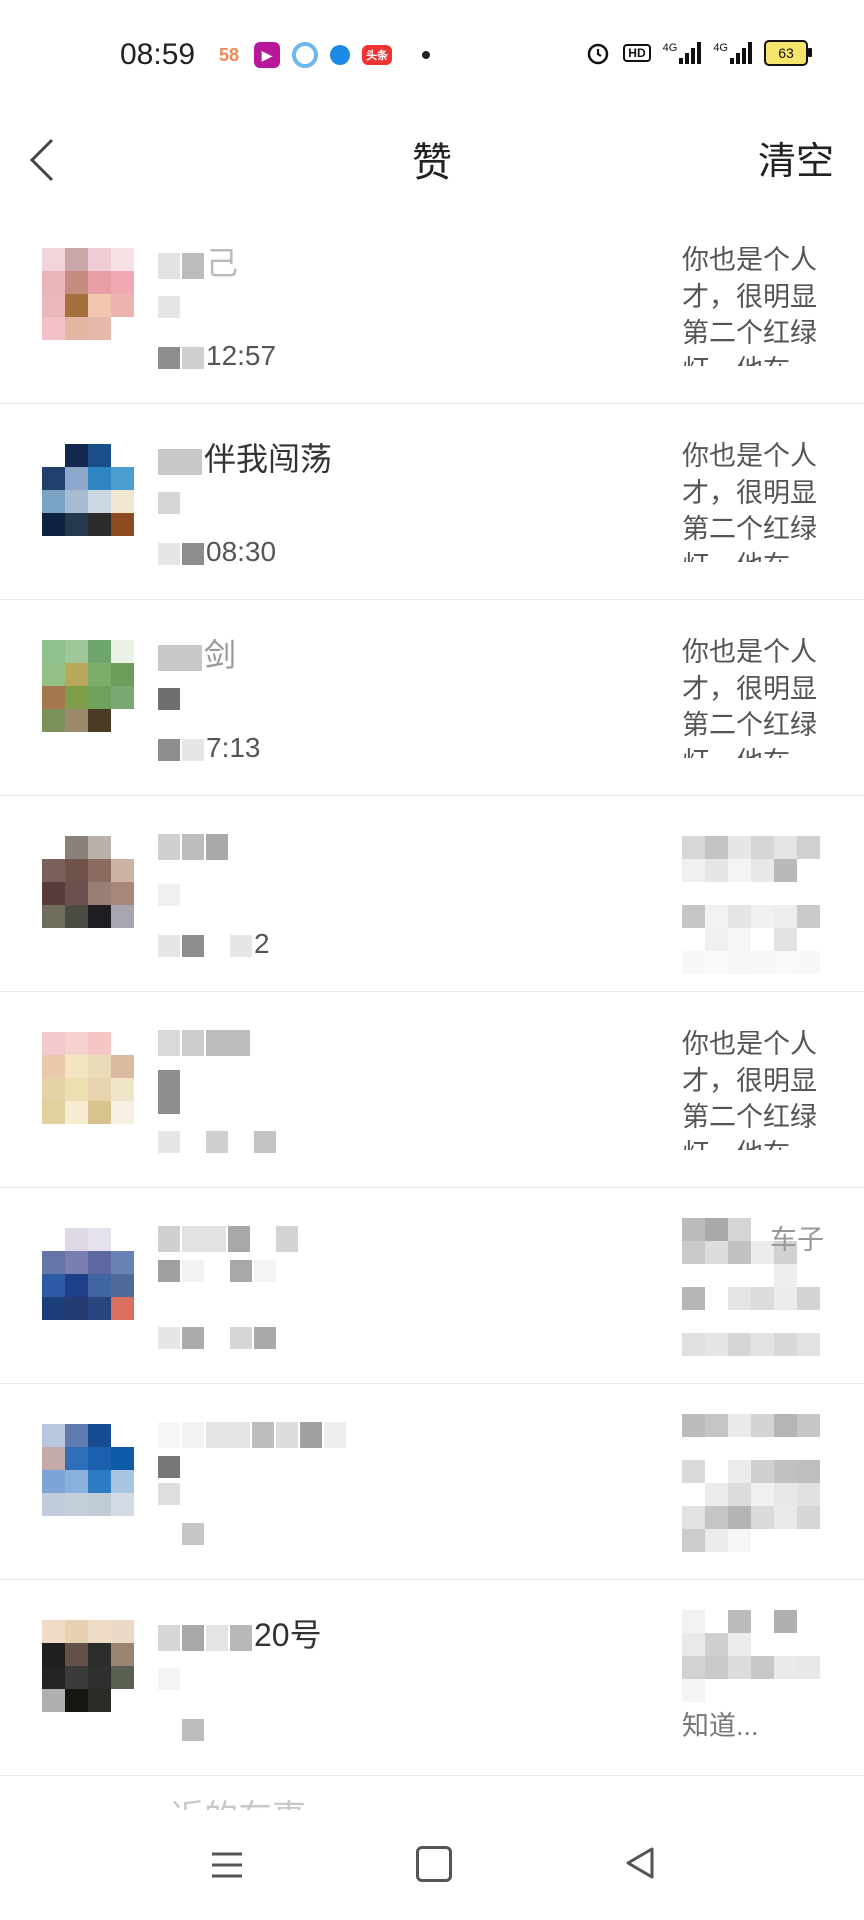 The image size is (864, 1920). What do you see at coordinates (741, 53) in the screenshot?
I see `signal-2-icon` at bounding box center [741, 53].